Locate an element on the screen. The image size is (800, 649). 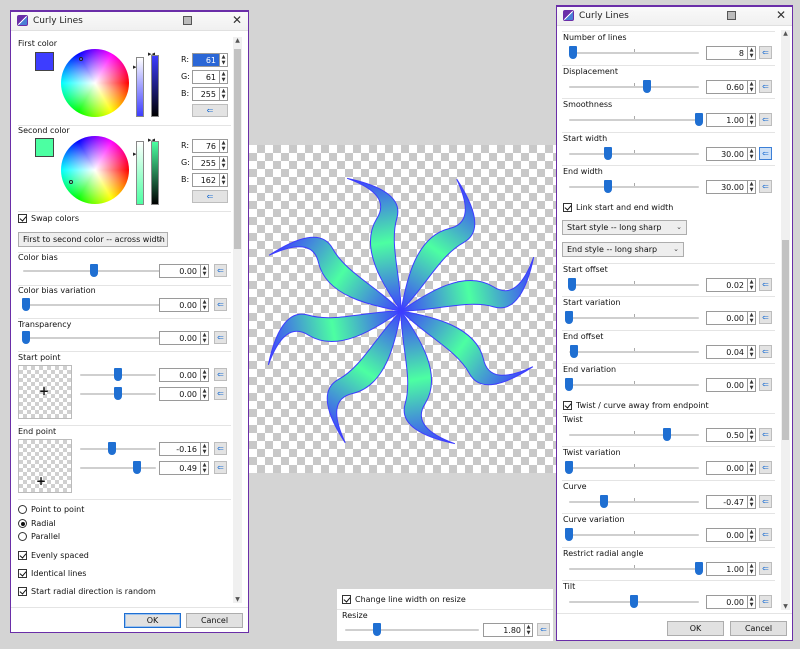
end-width-field: 30.00 ▲ ▼ is located at coordinates (731, 187).